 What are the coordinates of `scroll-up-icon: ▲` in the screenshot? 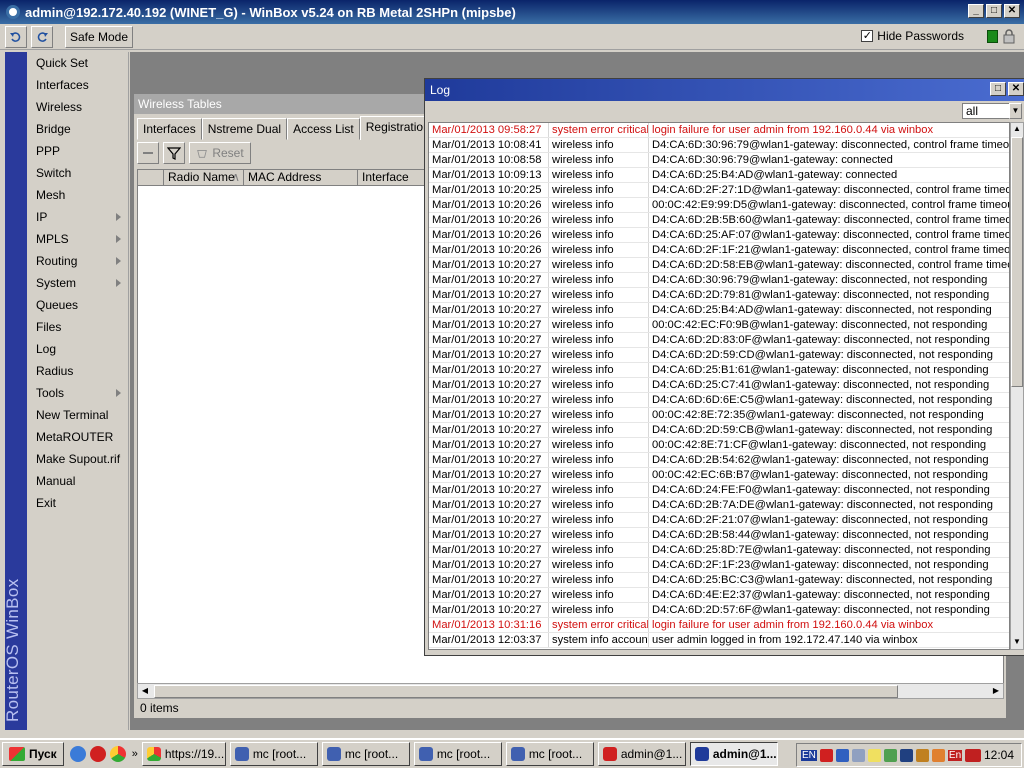 It's located at (1017, 129).